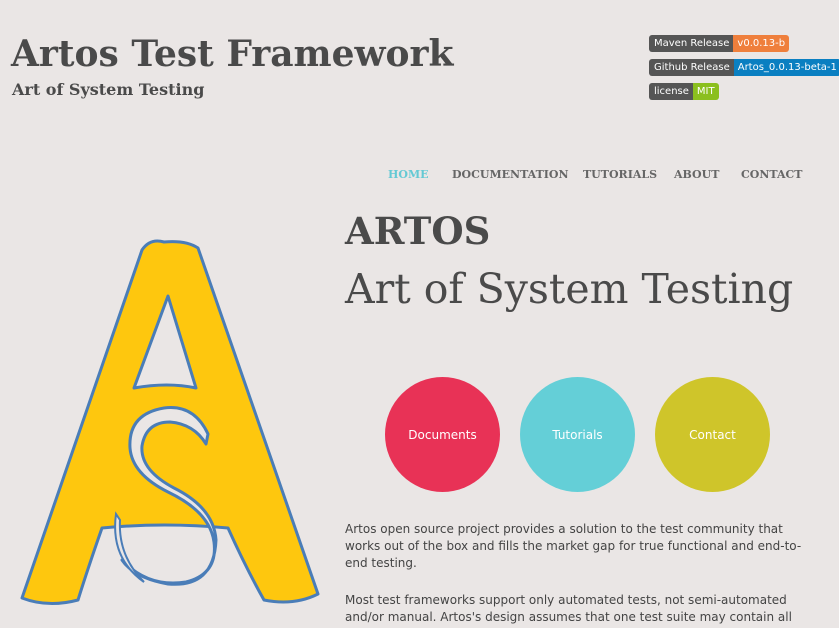 The height and width of the screenshot is (628, 839). What do you see at coordinates (569, 289) in the screenshot?
I see `hero-subtitle: Art of System Testing` at bounding box center [569, 289].